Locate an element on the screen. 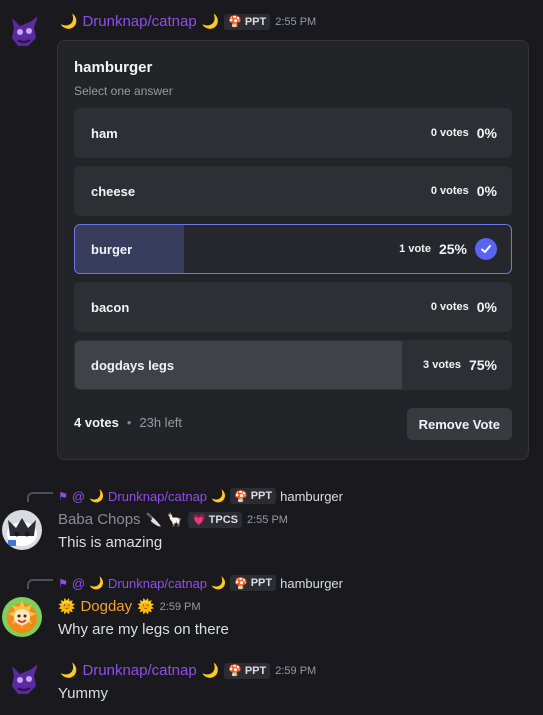  message-header: 🌙 Drunknap/catnap 🌙 🍄 PPT 2:59 PM is located at coordinates (188, 670).